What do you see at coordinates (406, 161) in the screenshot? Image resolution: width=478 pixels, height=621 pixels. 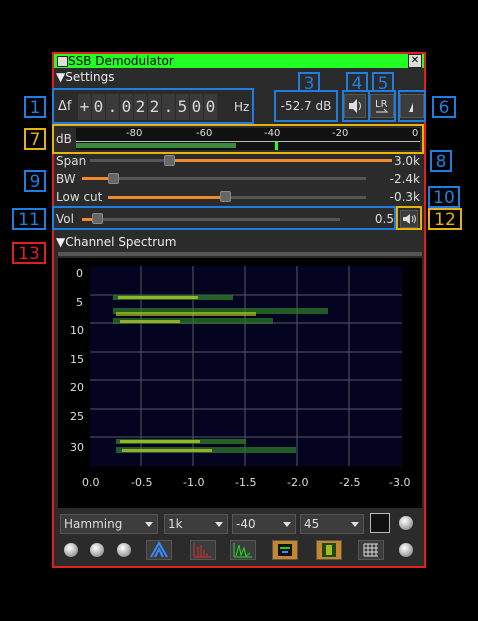 I see `span-value: 3.0k` at bounding box center [406, 161].